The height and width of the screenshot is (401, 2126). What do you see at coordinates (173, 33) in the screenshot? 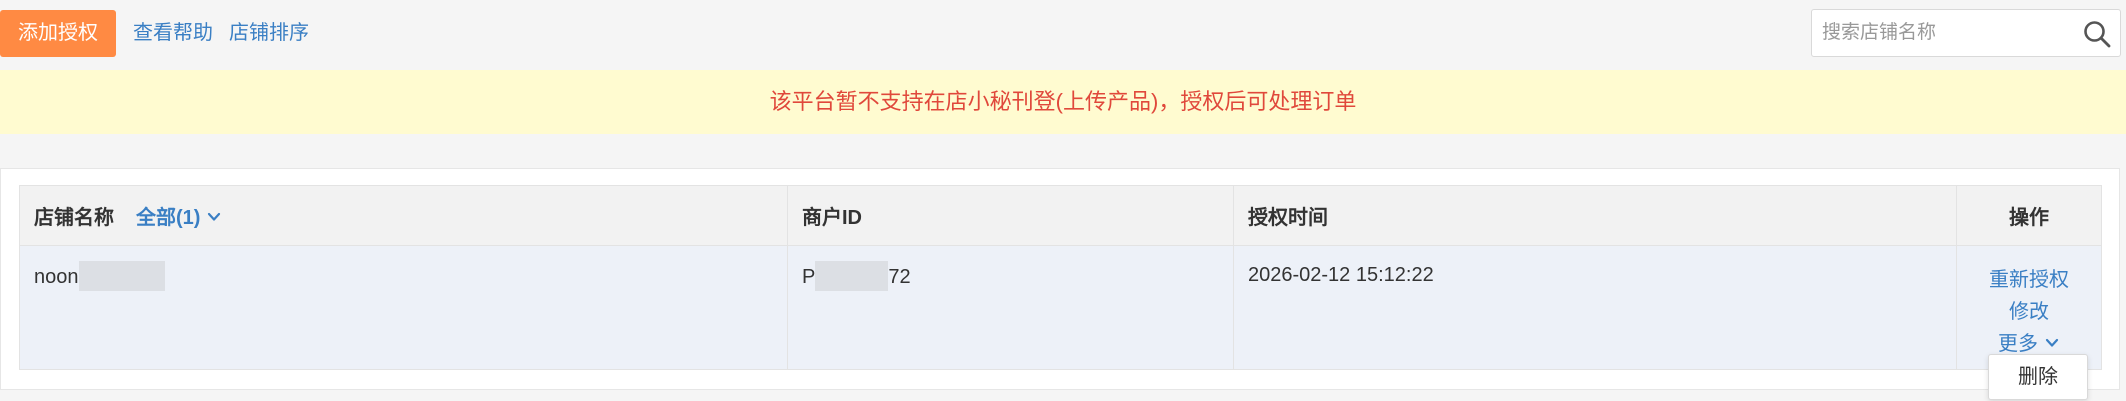
I see `view-help-link: 查看帮助` at bounding box center [173, 33].